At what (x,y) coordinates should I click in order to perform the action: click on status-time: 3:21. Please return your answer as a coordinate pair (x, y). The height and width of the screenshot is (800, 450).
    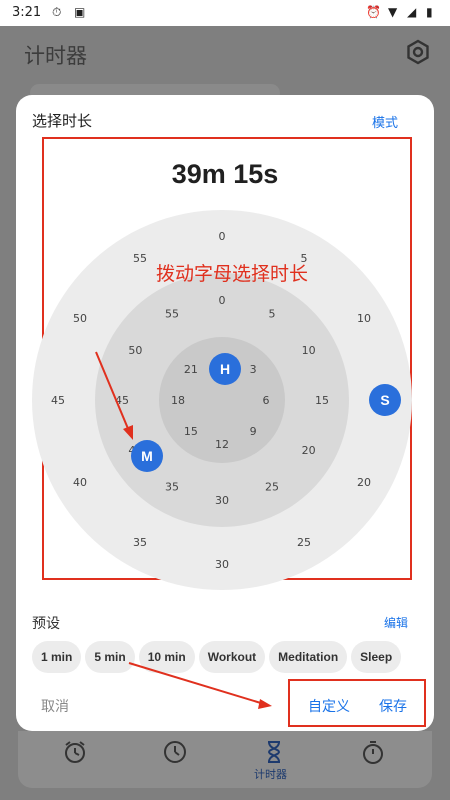
    Looking at the image, I should click on (27, 12).